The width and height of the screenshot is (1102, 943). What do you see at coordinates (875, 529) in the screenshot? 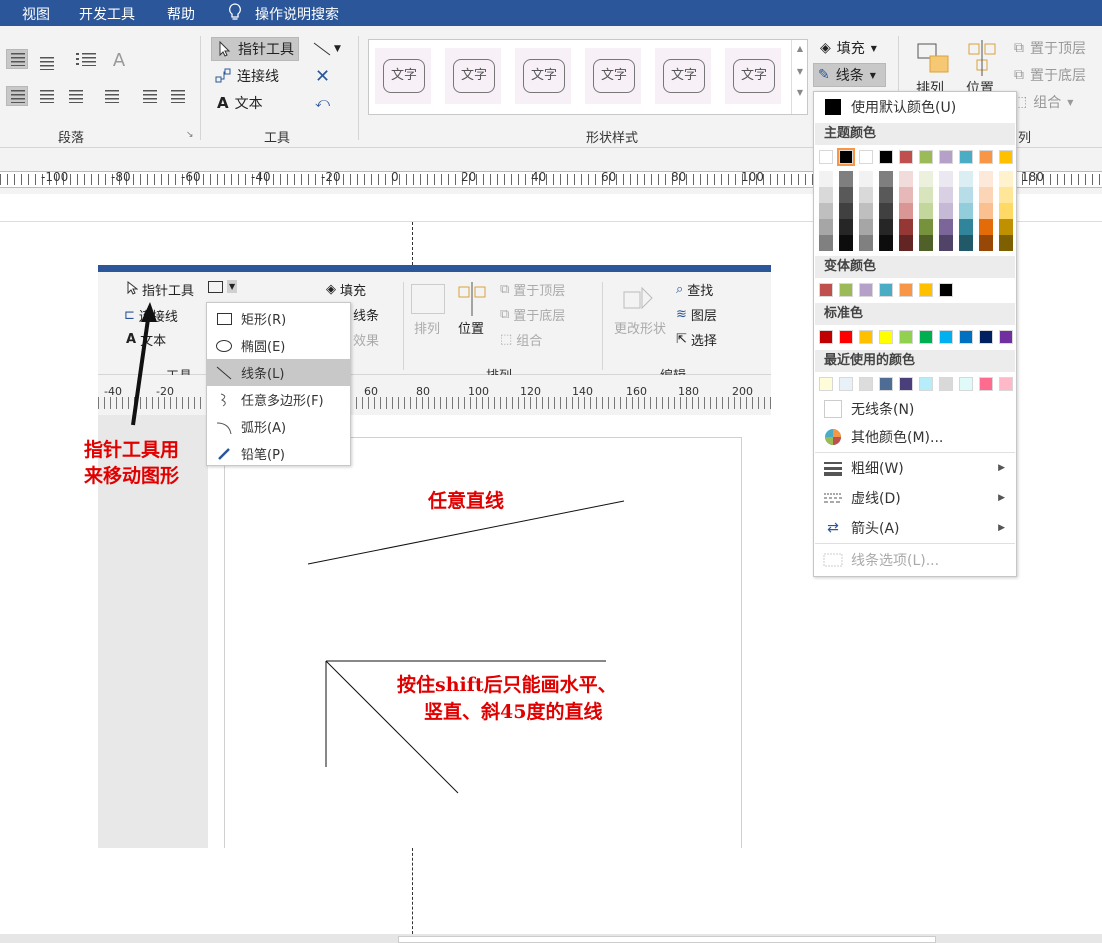
I see `arrow-label: 箭头(A)` at bounding box center [875, 529].